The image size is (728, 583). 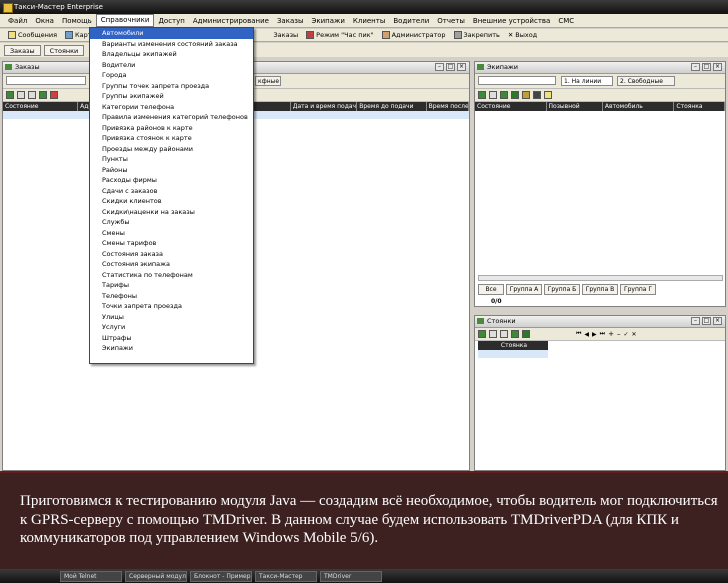 I want to click on references-menu-item: Автомобили, so click(x=171, y=33).